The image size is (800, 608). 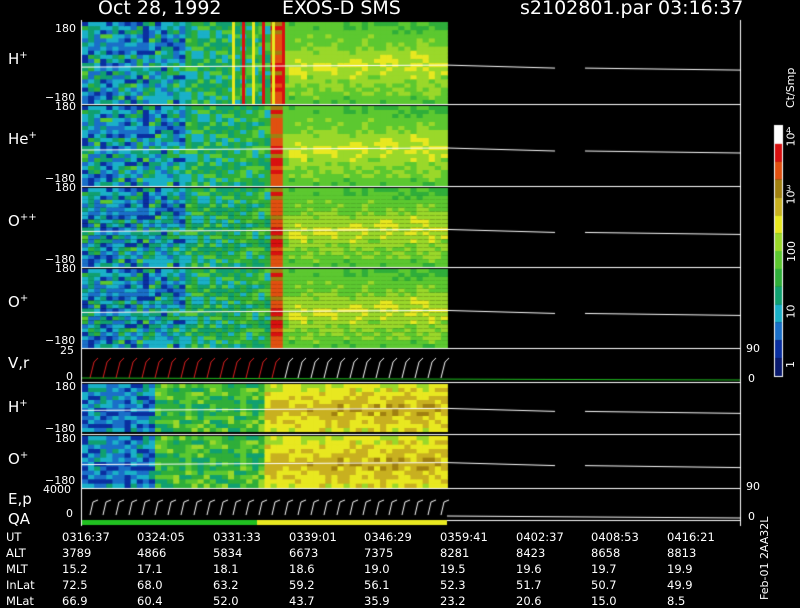 I want to click on table-cell: 5834, so click(x=228, y=553).